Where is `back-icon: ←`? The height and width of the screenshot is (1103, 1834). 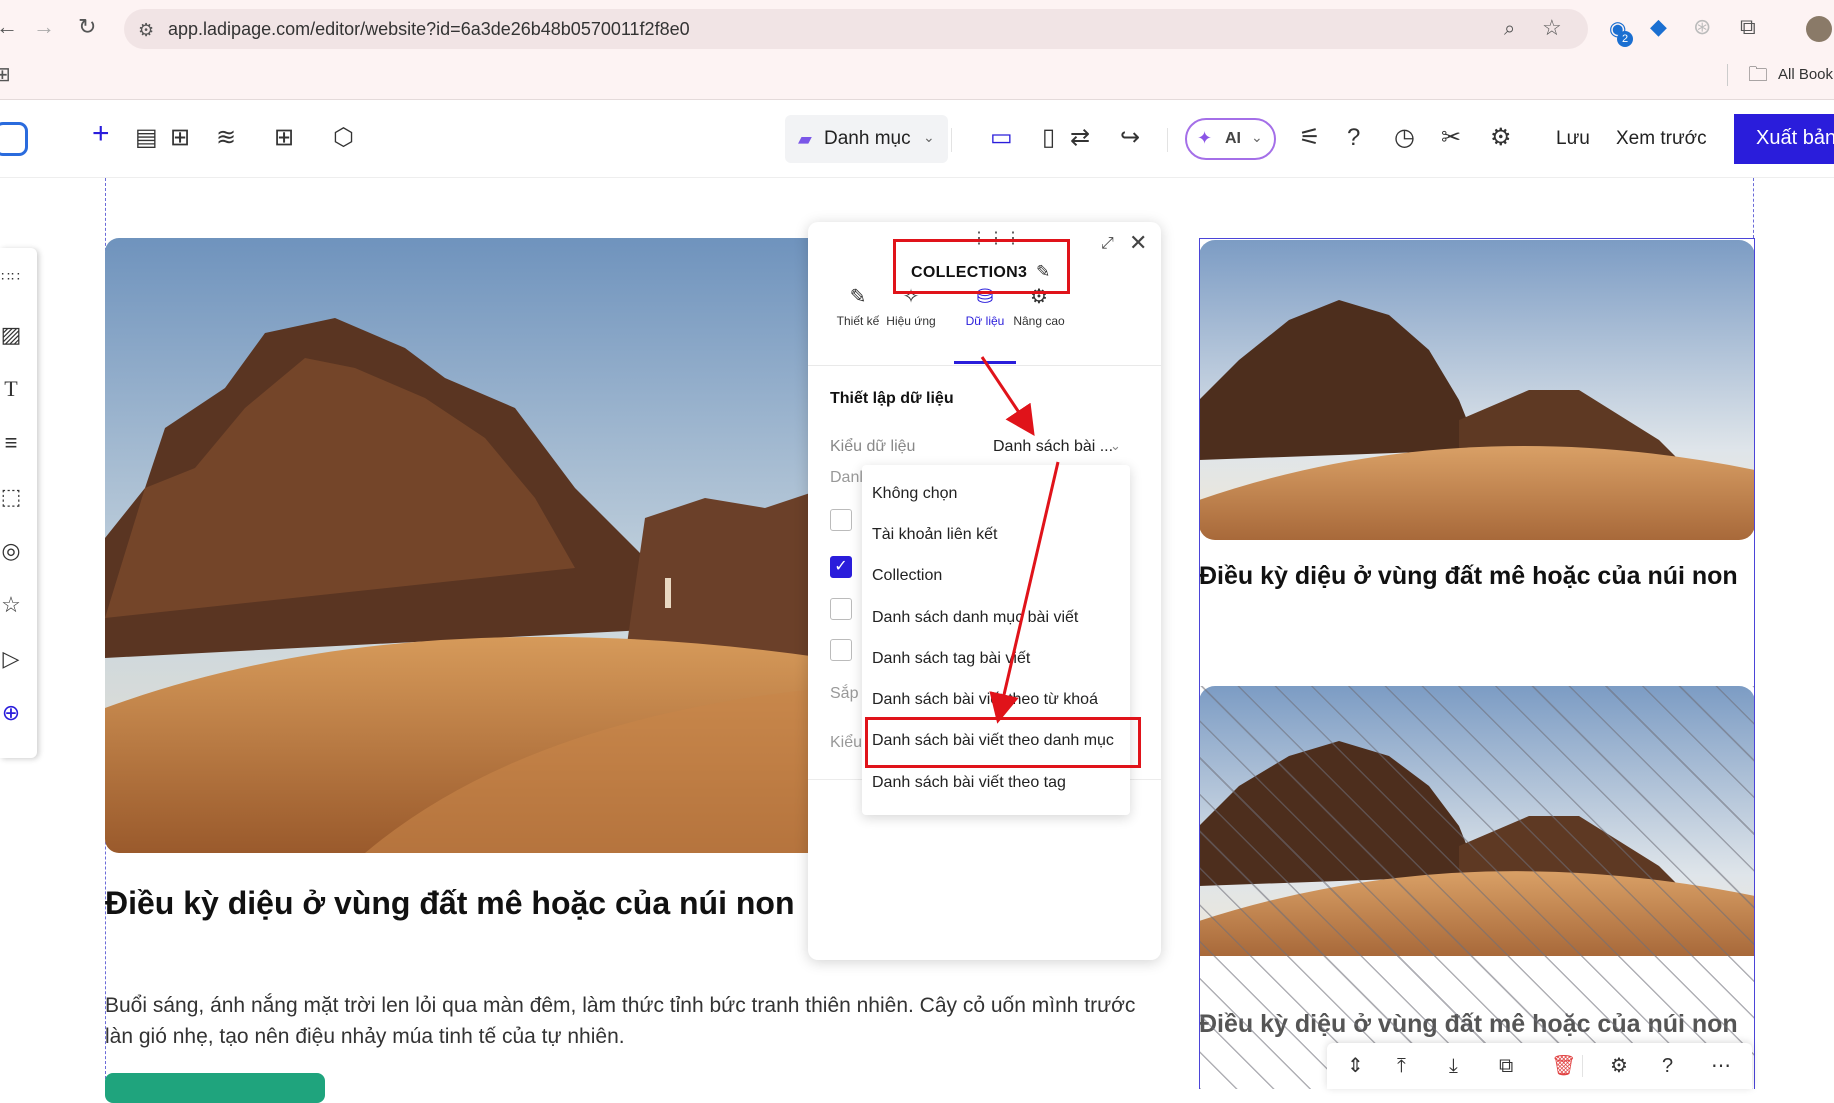 back-icon: ← is located at coordinates (9, 27).